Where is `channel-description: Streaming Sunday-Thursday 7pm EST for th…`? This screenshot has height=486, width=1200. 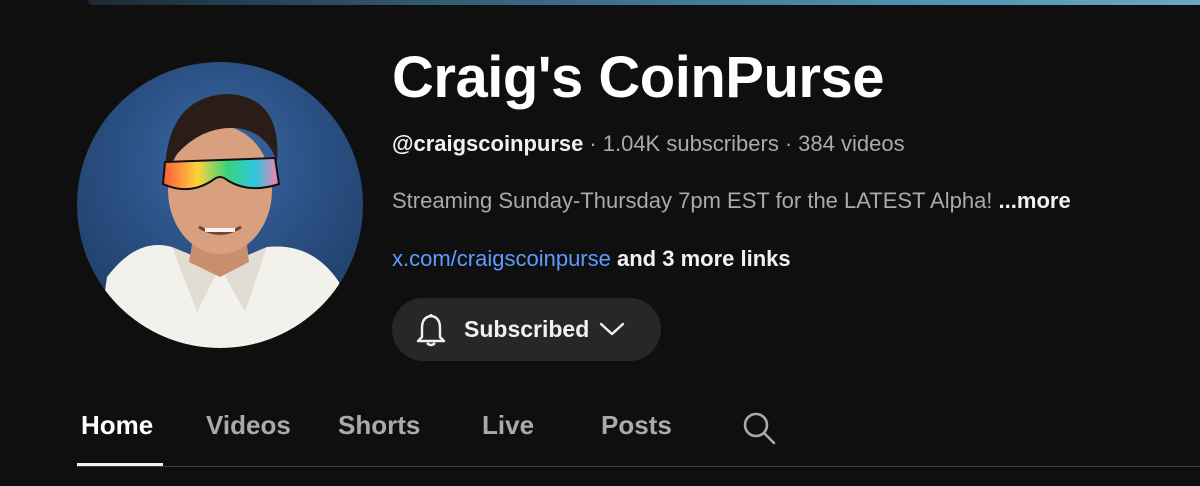
channel-description: Streaming Sunday-Thursday 7pm EST for th… is located at coordinates (731, 201).